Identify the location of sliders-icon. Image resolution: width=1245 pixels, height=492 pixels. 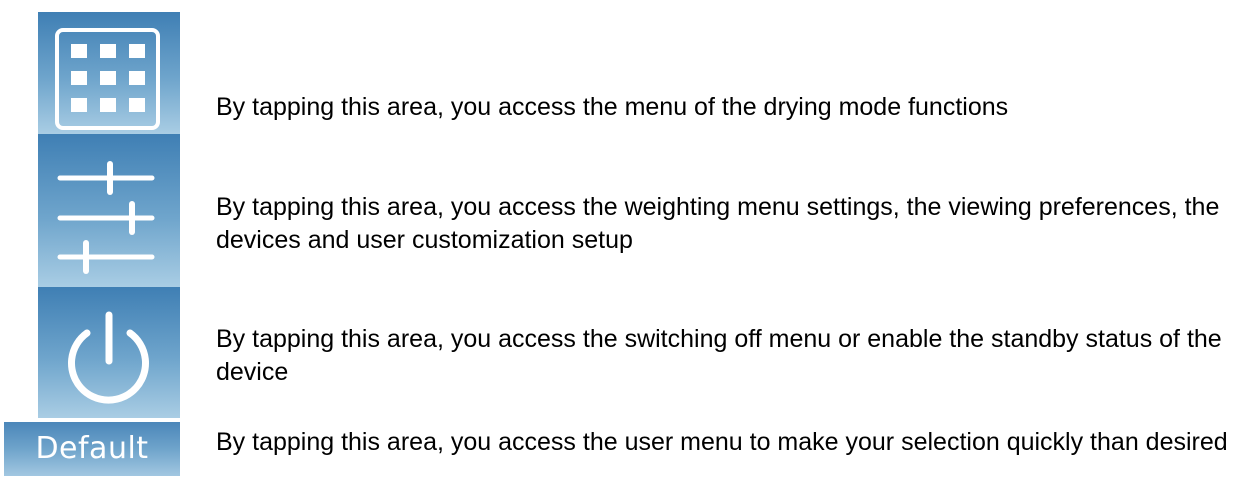
(106, 217).